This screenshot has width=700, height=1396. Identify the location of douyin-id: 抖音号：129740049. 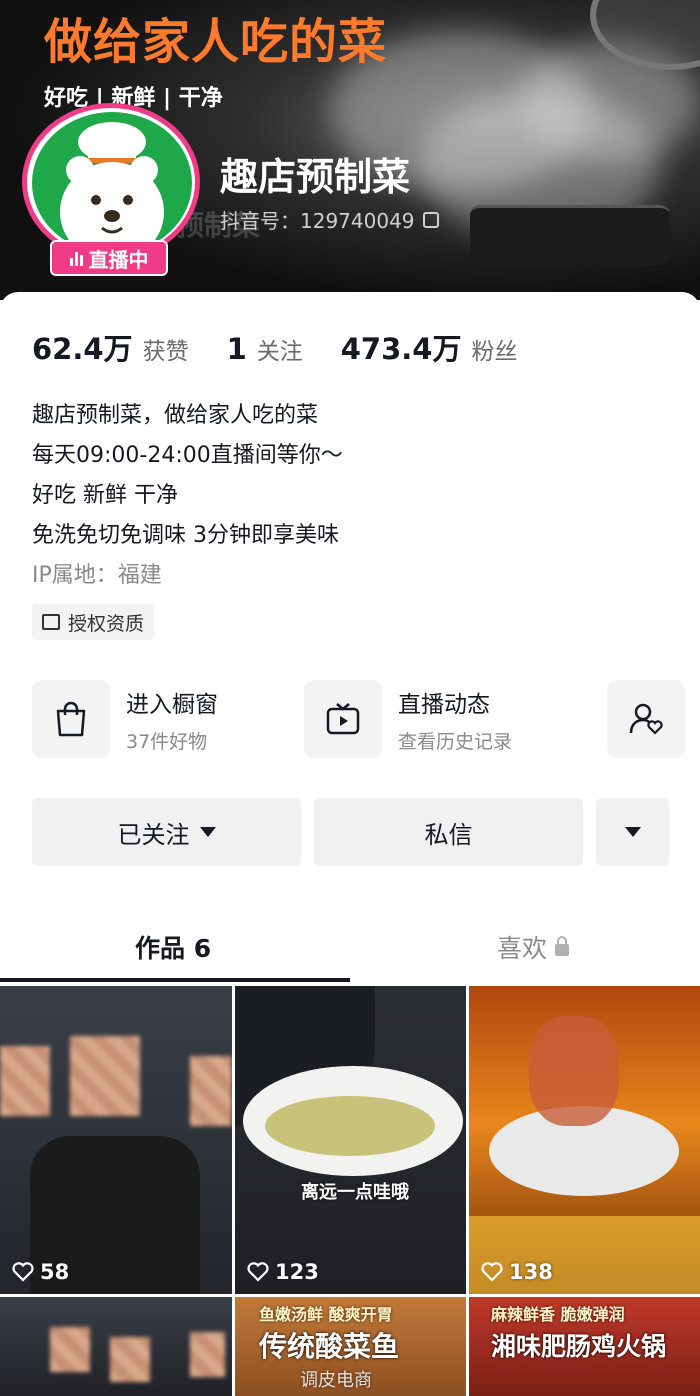
(329, 219).